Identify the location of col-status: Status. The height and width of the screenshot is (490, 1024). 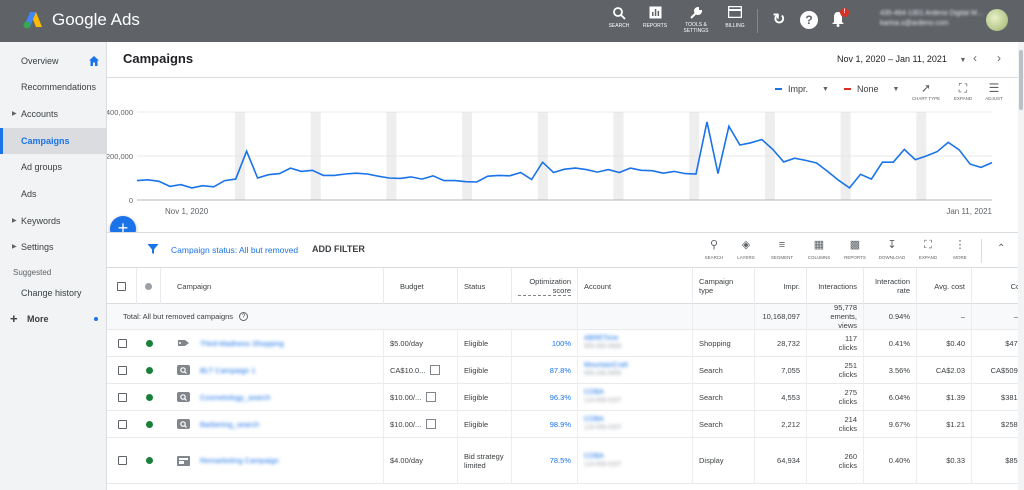
(485, 286).